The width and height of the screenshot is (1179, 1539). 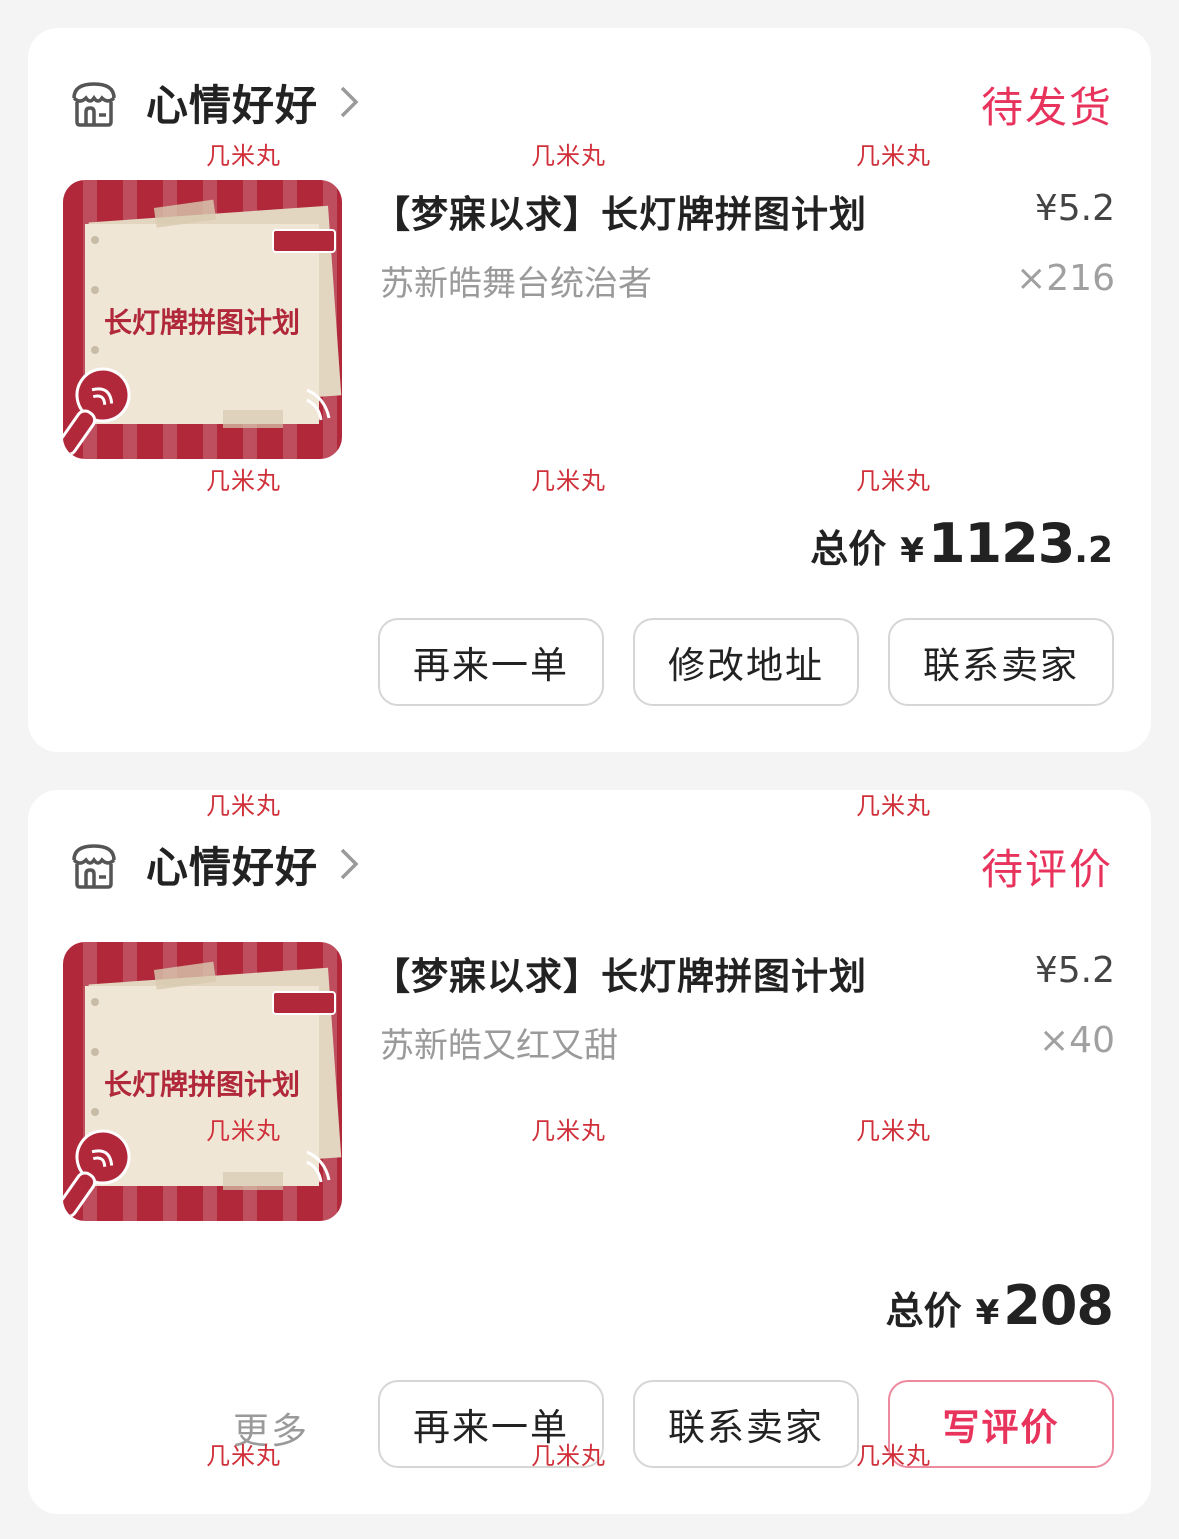 What do you see at coordinates (1046, 869) in the screenshot?
I see `order-status: 待评价` at bounding box center [1046, 869].